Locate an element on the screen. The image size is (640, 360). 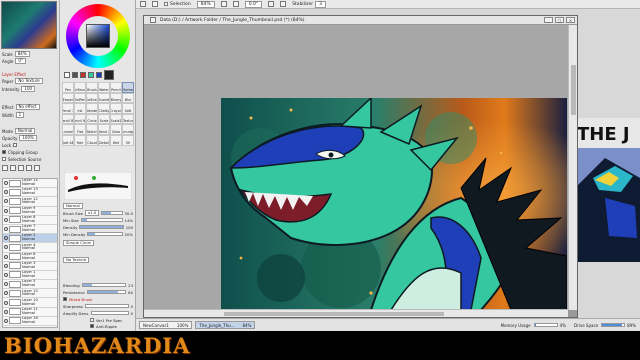
amplify-slider is located at coordinates (110, 313).